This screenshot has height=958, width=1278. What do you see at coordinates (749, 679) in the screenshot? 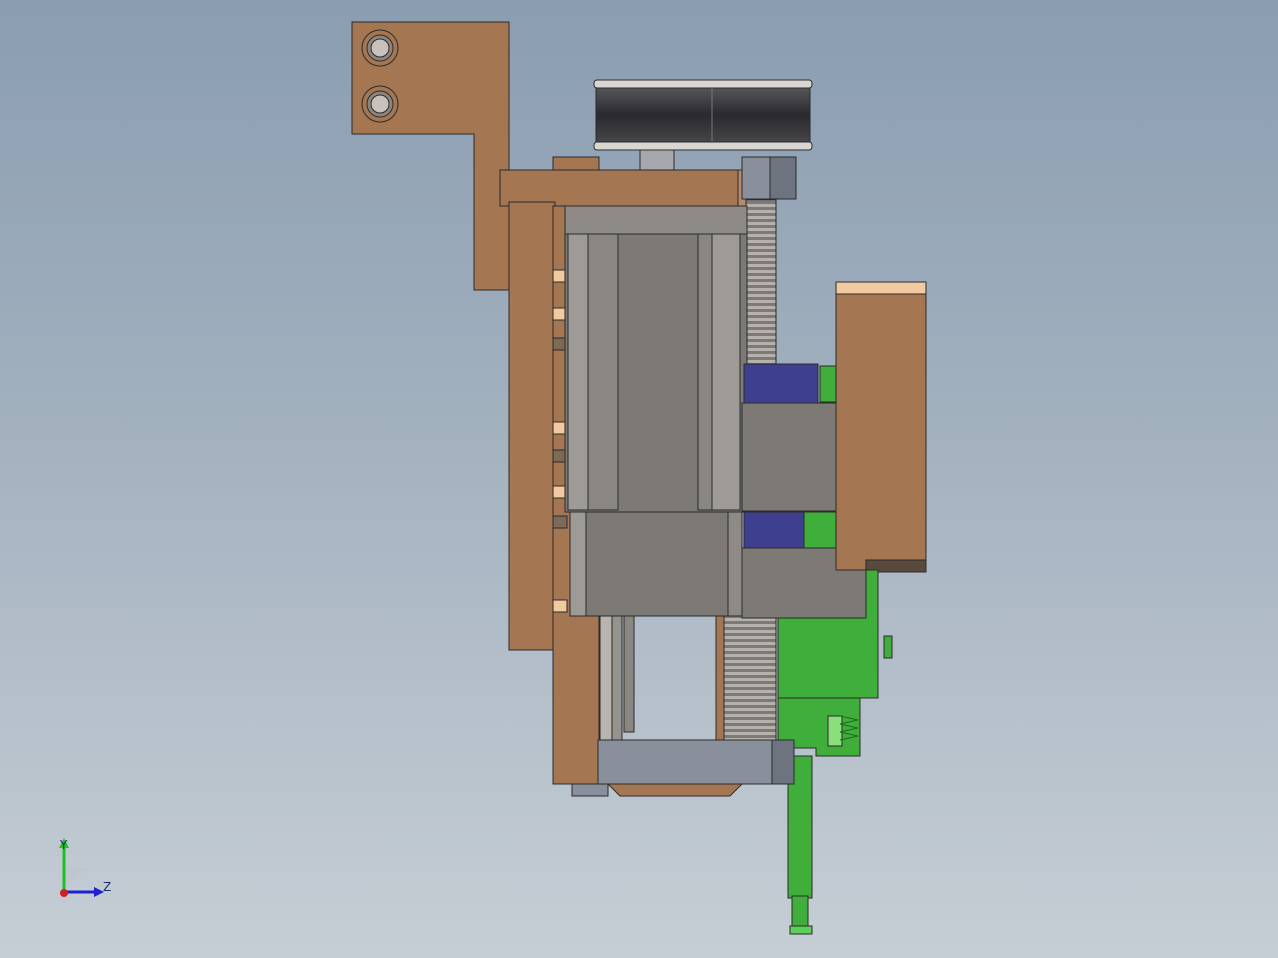
I see `lead-screw-lower` at bounding box center [749, 679].